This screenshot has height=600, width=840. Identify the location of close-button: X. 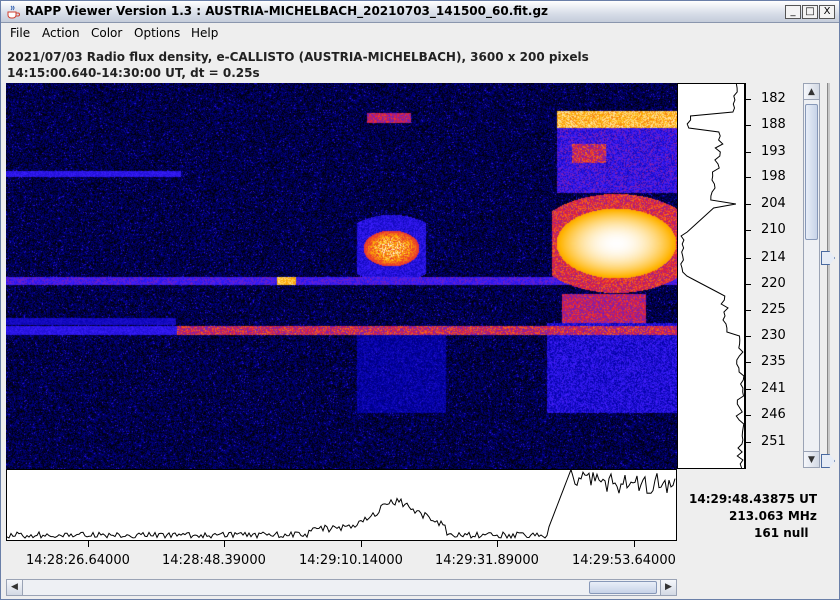
(827, 12).